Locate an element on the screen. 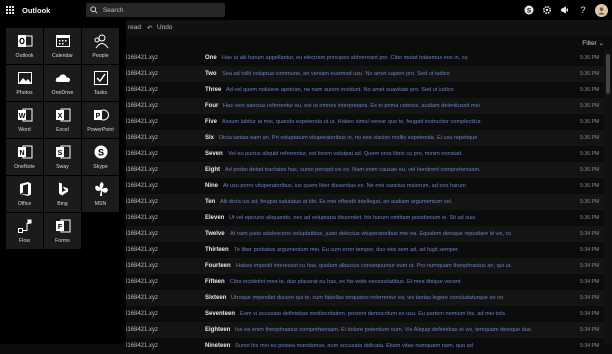 This screenshot has height=354, width=612. app-tile-label: OneNote is located at coordinates (24, 167).